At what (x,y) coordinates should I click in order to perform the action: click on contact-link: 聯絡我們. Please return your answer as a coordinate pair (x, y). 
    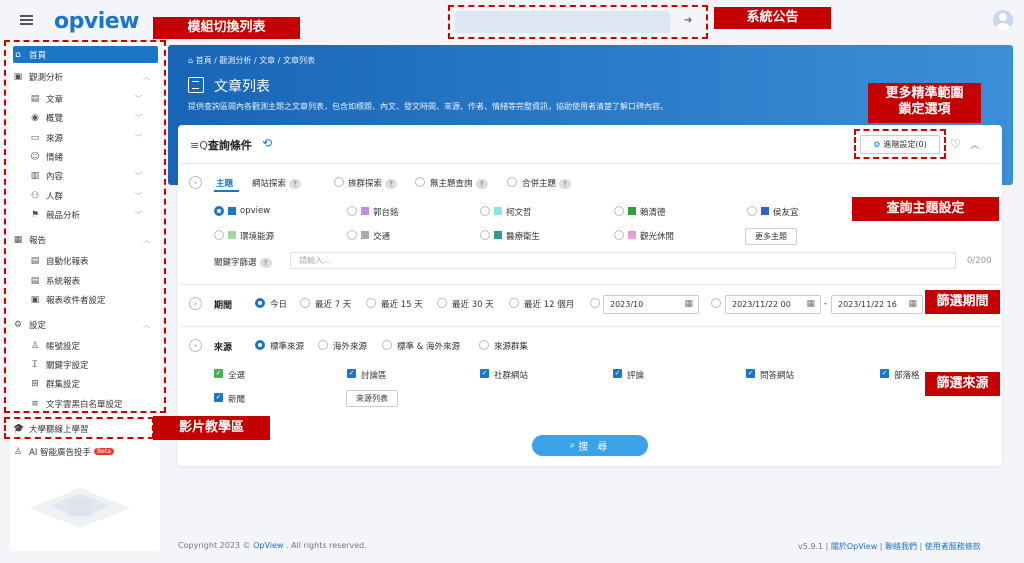
    Looking at the image, I should click on (901, 546).